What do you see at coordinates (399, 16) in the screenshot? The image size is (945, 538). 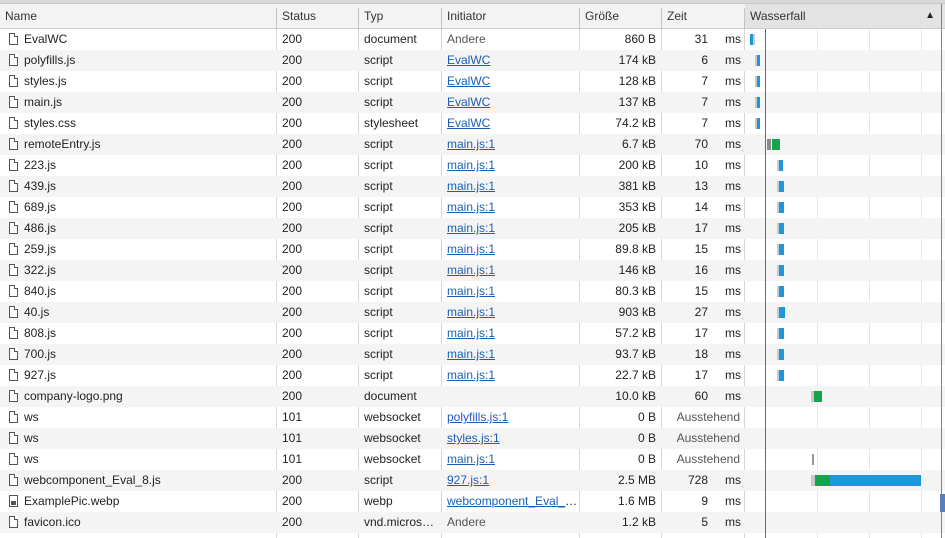 I see `column-header-typ: Typ` at bounding box center [399, 16].